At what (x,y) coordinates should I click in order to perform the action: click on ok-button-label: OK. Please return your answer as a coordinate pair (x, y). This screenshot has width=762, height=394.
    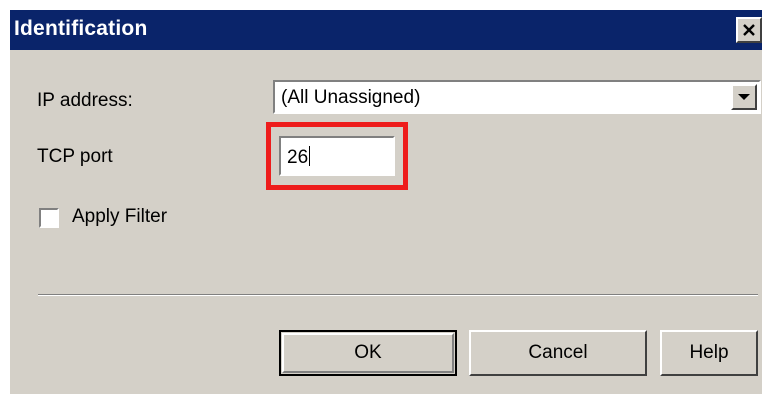
    Looking at the image, I should click on (368, 353).